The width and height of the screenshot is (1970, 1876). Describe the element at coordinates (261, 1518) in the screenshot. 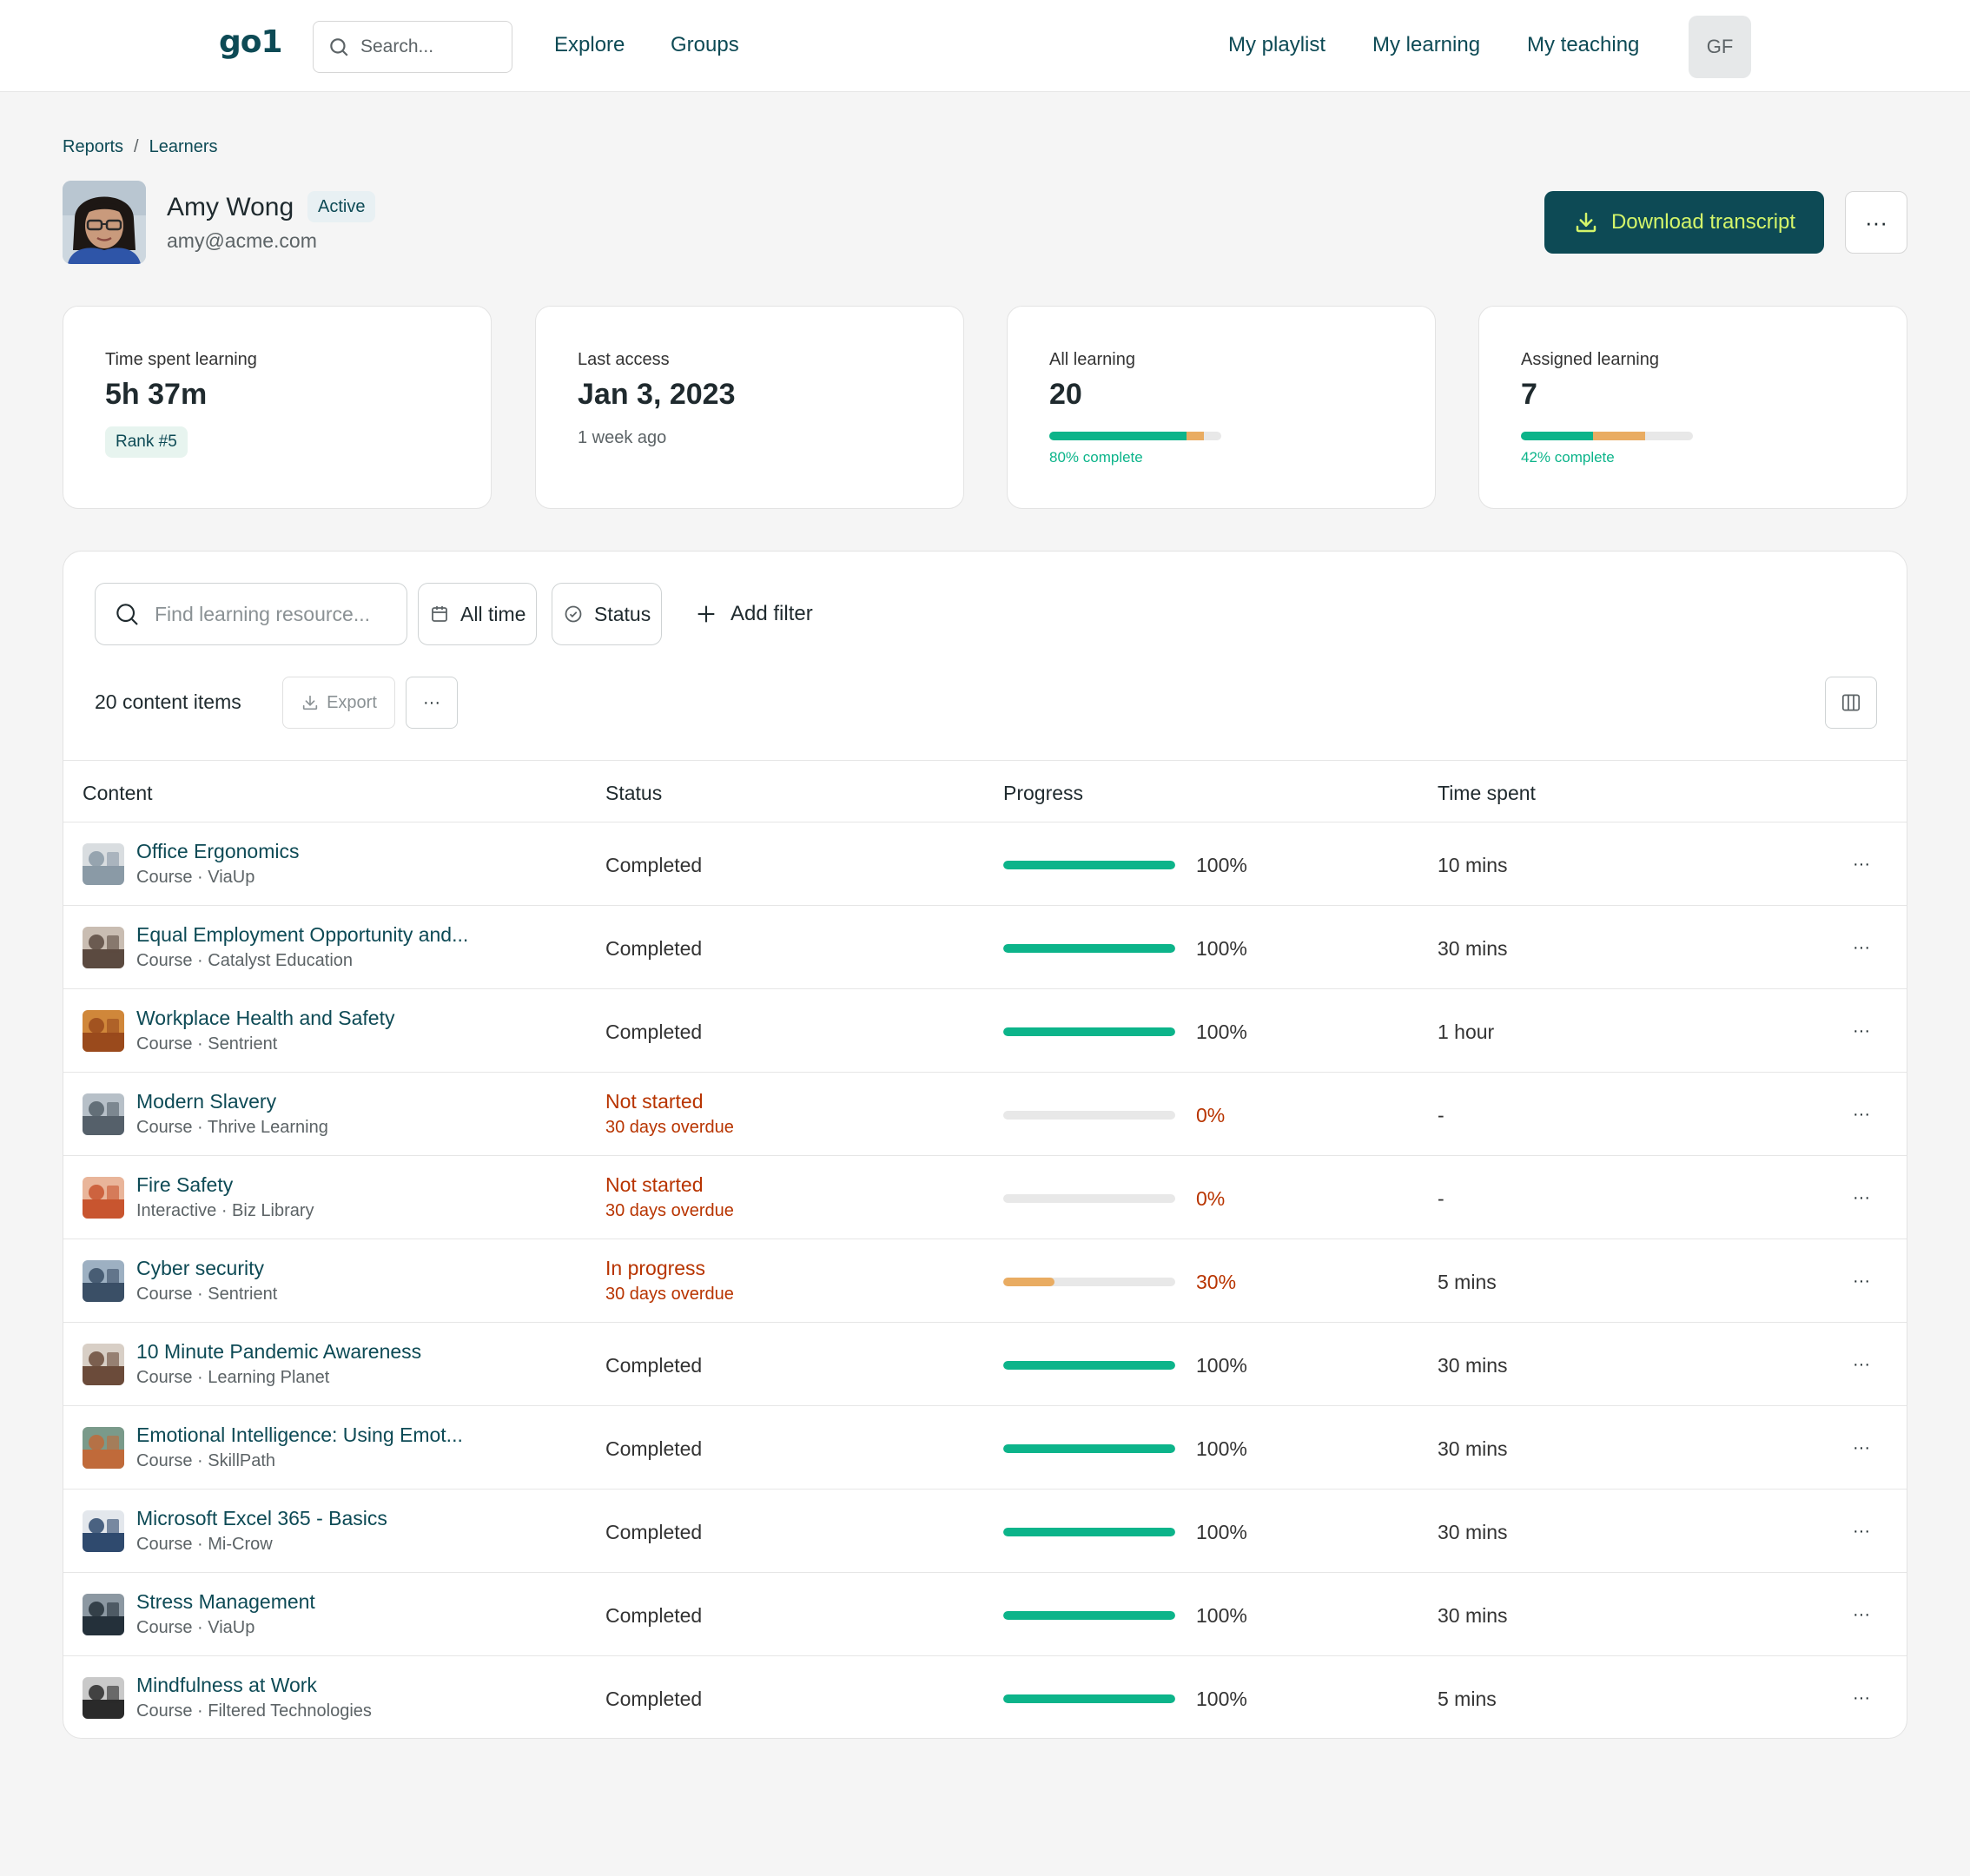

I see `content-title-link: Microsoft Excel 365 - Basics` at that location.